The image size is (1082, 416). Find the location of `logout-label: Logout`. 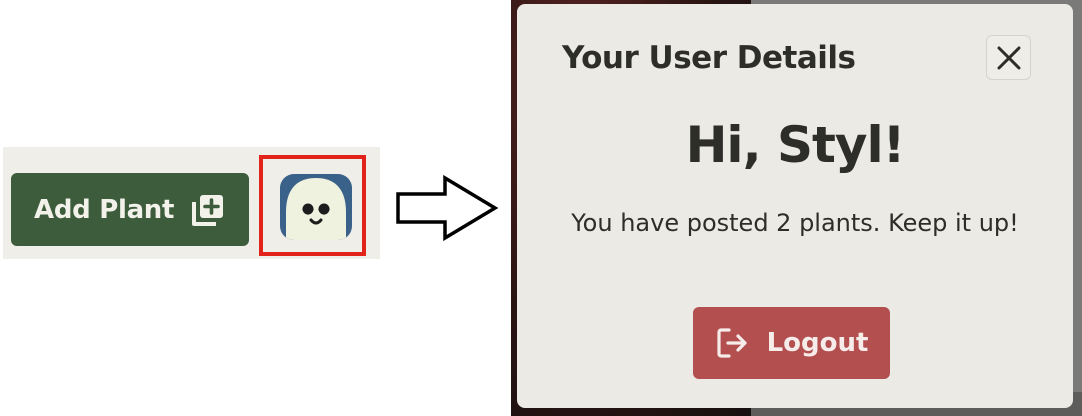

logout-label: Logout is located at coordinates (817, 343).